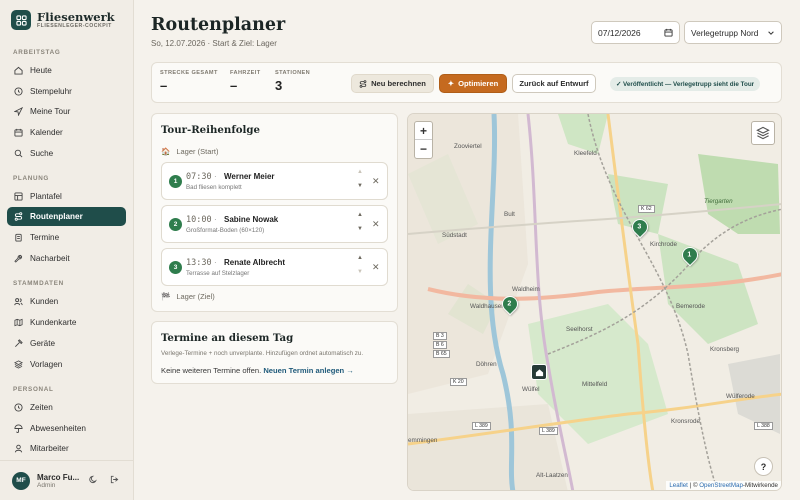 This screenshot has height=500, width=800. I want to click on nav-item-meine-tour: Meine Tour, so click(66, 111).